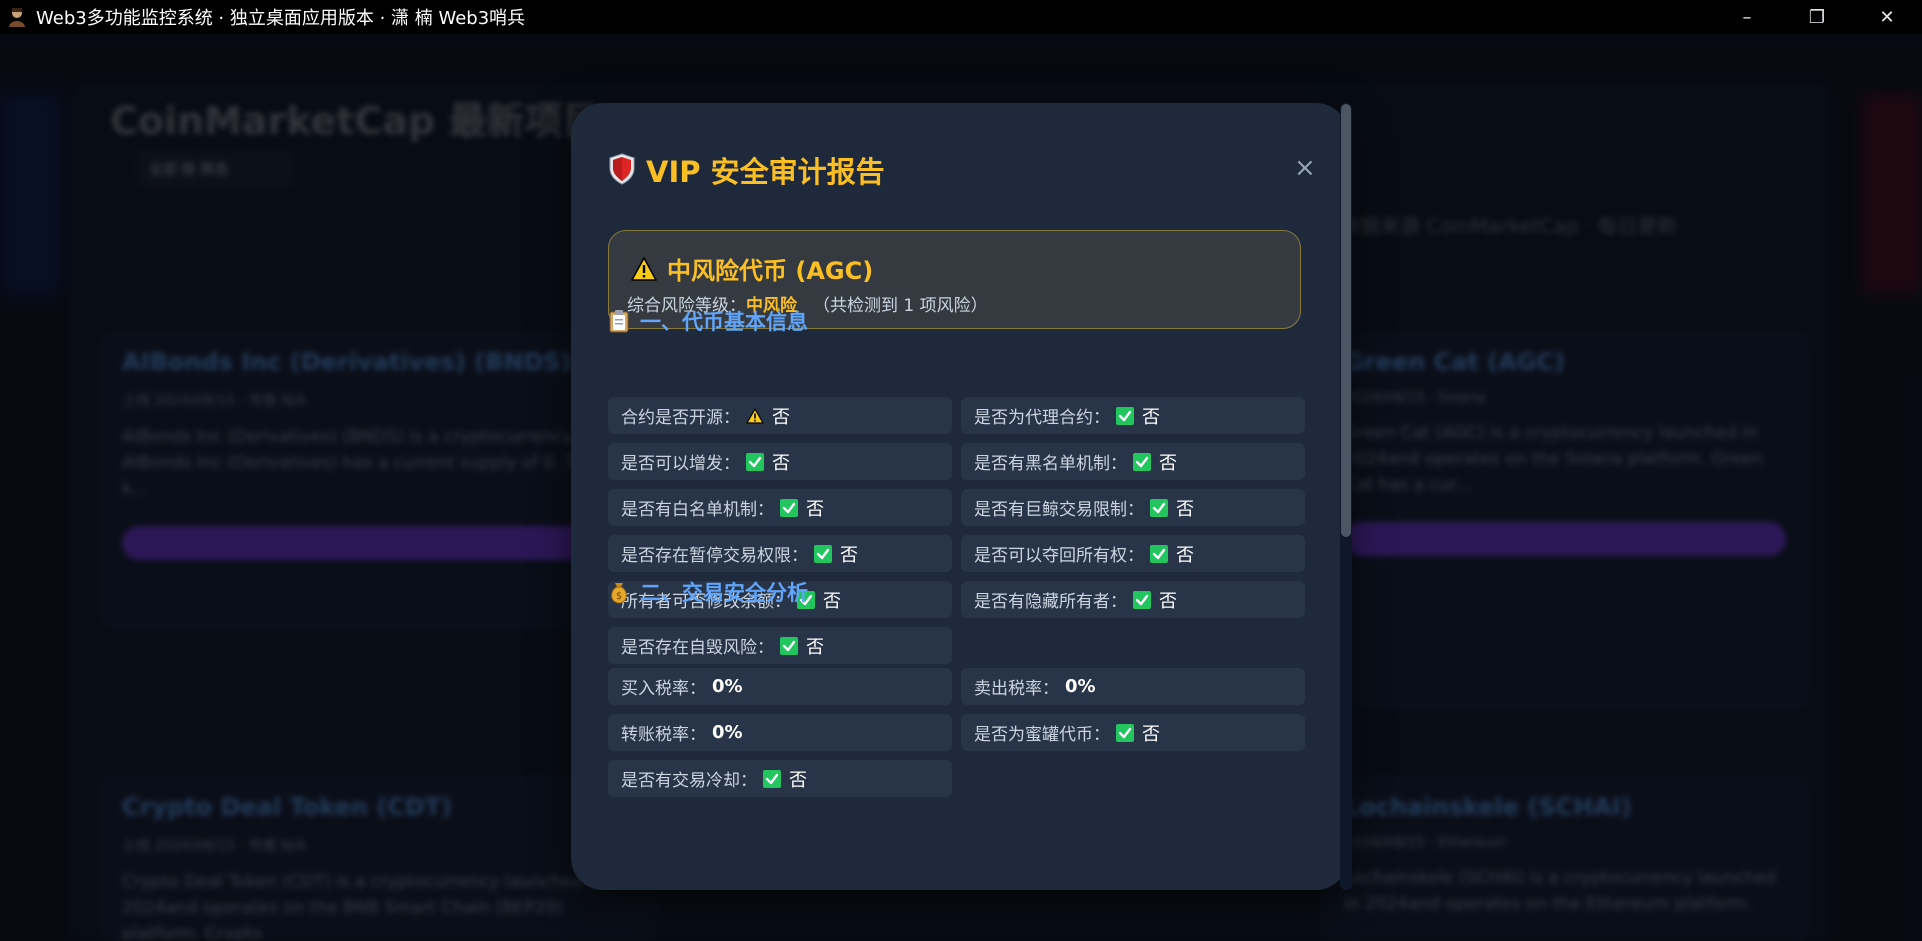 Image resolution: width=1922 pixels, height=941 pixels. Describe the element at coordinates (1016, 689) in the screenshot. I see `audit-item-label: 卖出税率：` at that location.